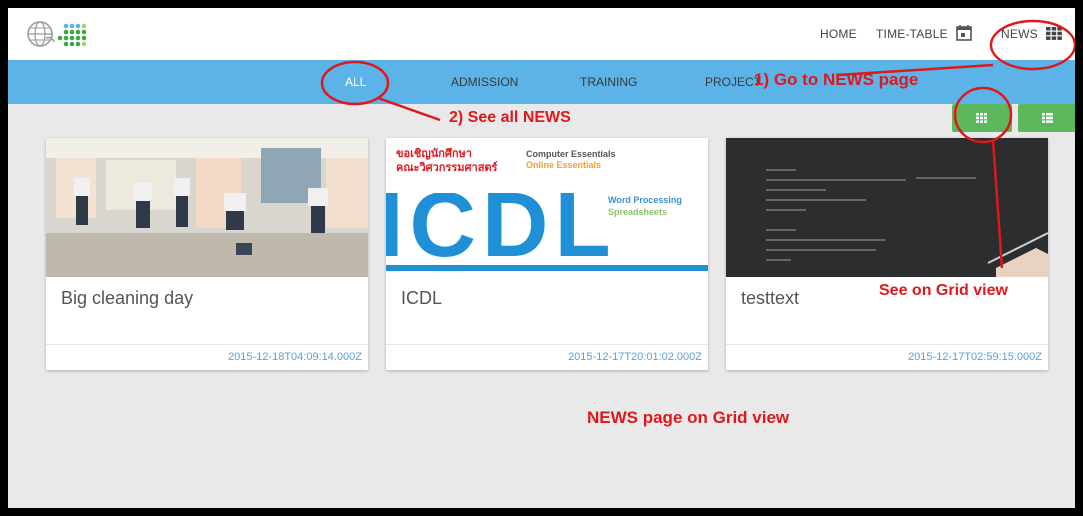  Describe the element at coordinates (975, 357) in the screenshot. I see `news-date: 2015-12-17T02:59:15.000Z` at that location.